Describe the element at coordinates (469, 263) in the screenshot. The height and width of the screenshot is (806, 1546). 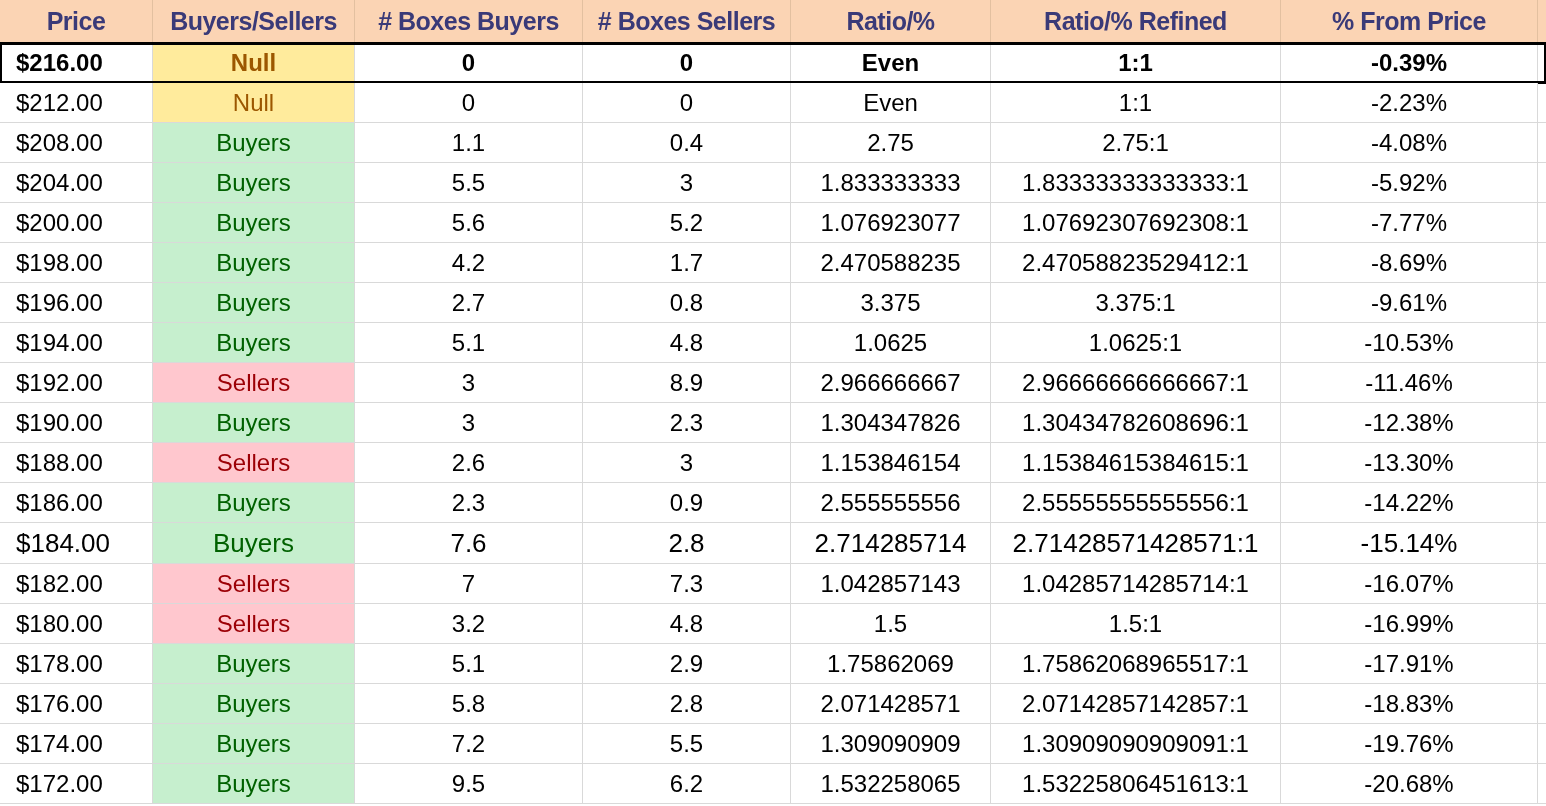
I see `table-cell: 4.2` at that location.